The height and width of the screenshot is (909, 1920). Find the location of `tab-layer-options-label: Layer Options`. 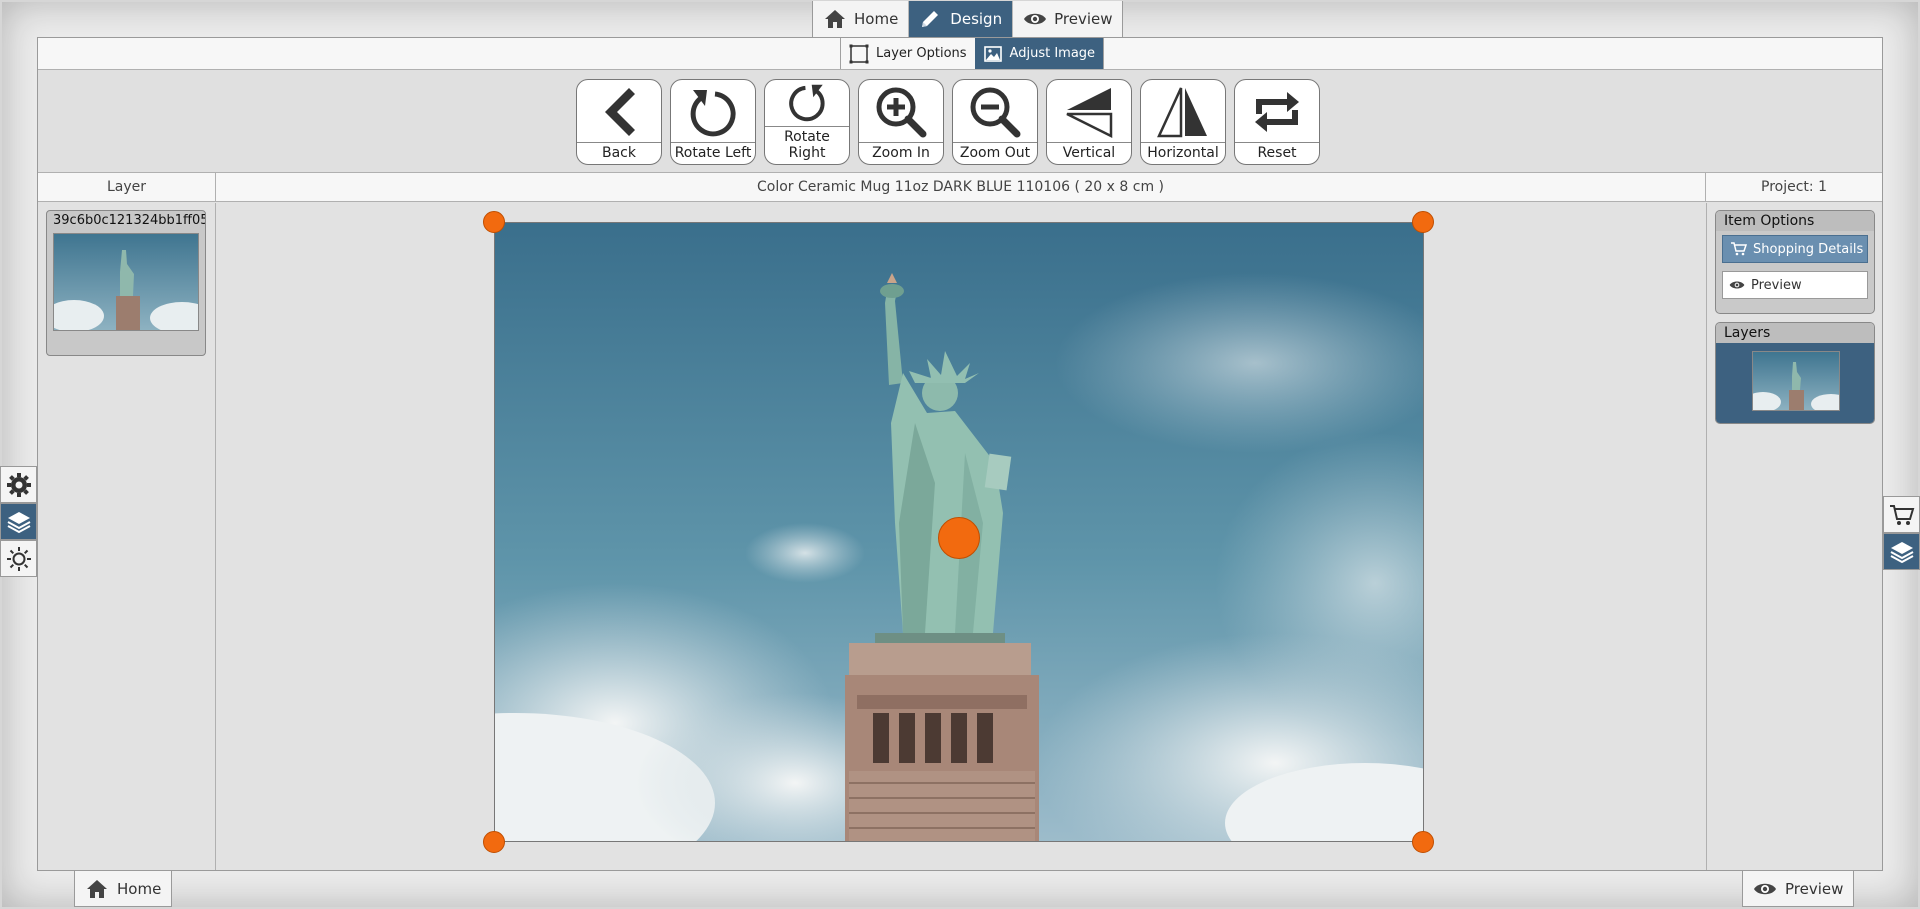

tab-layer-options-label: Layer Options is located at coordinates (921, 53).